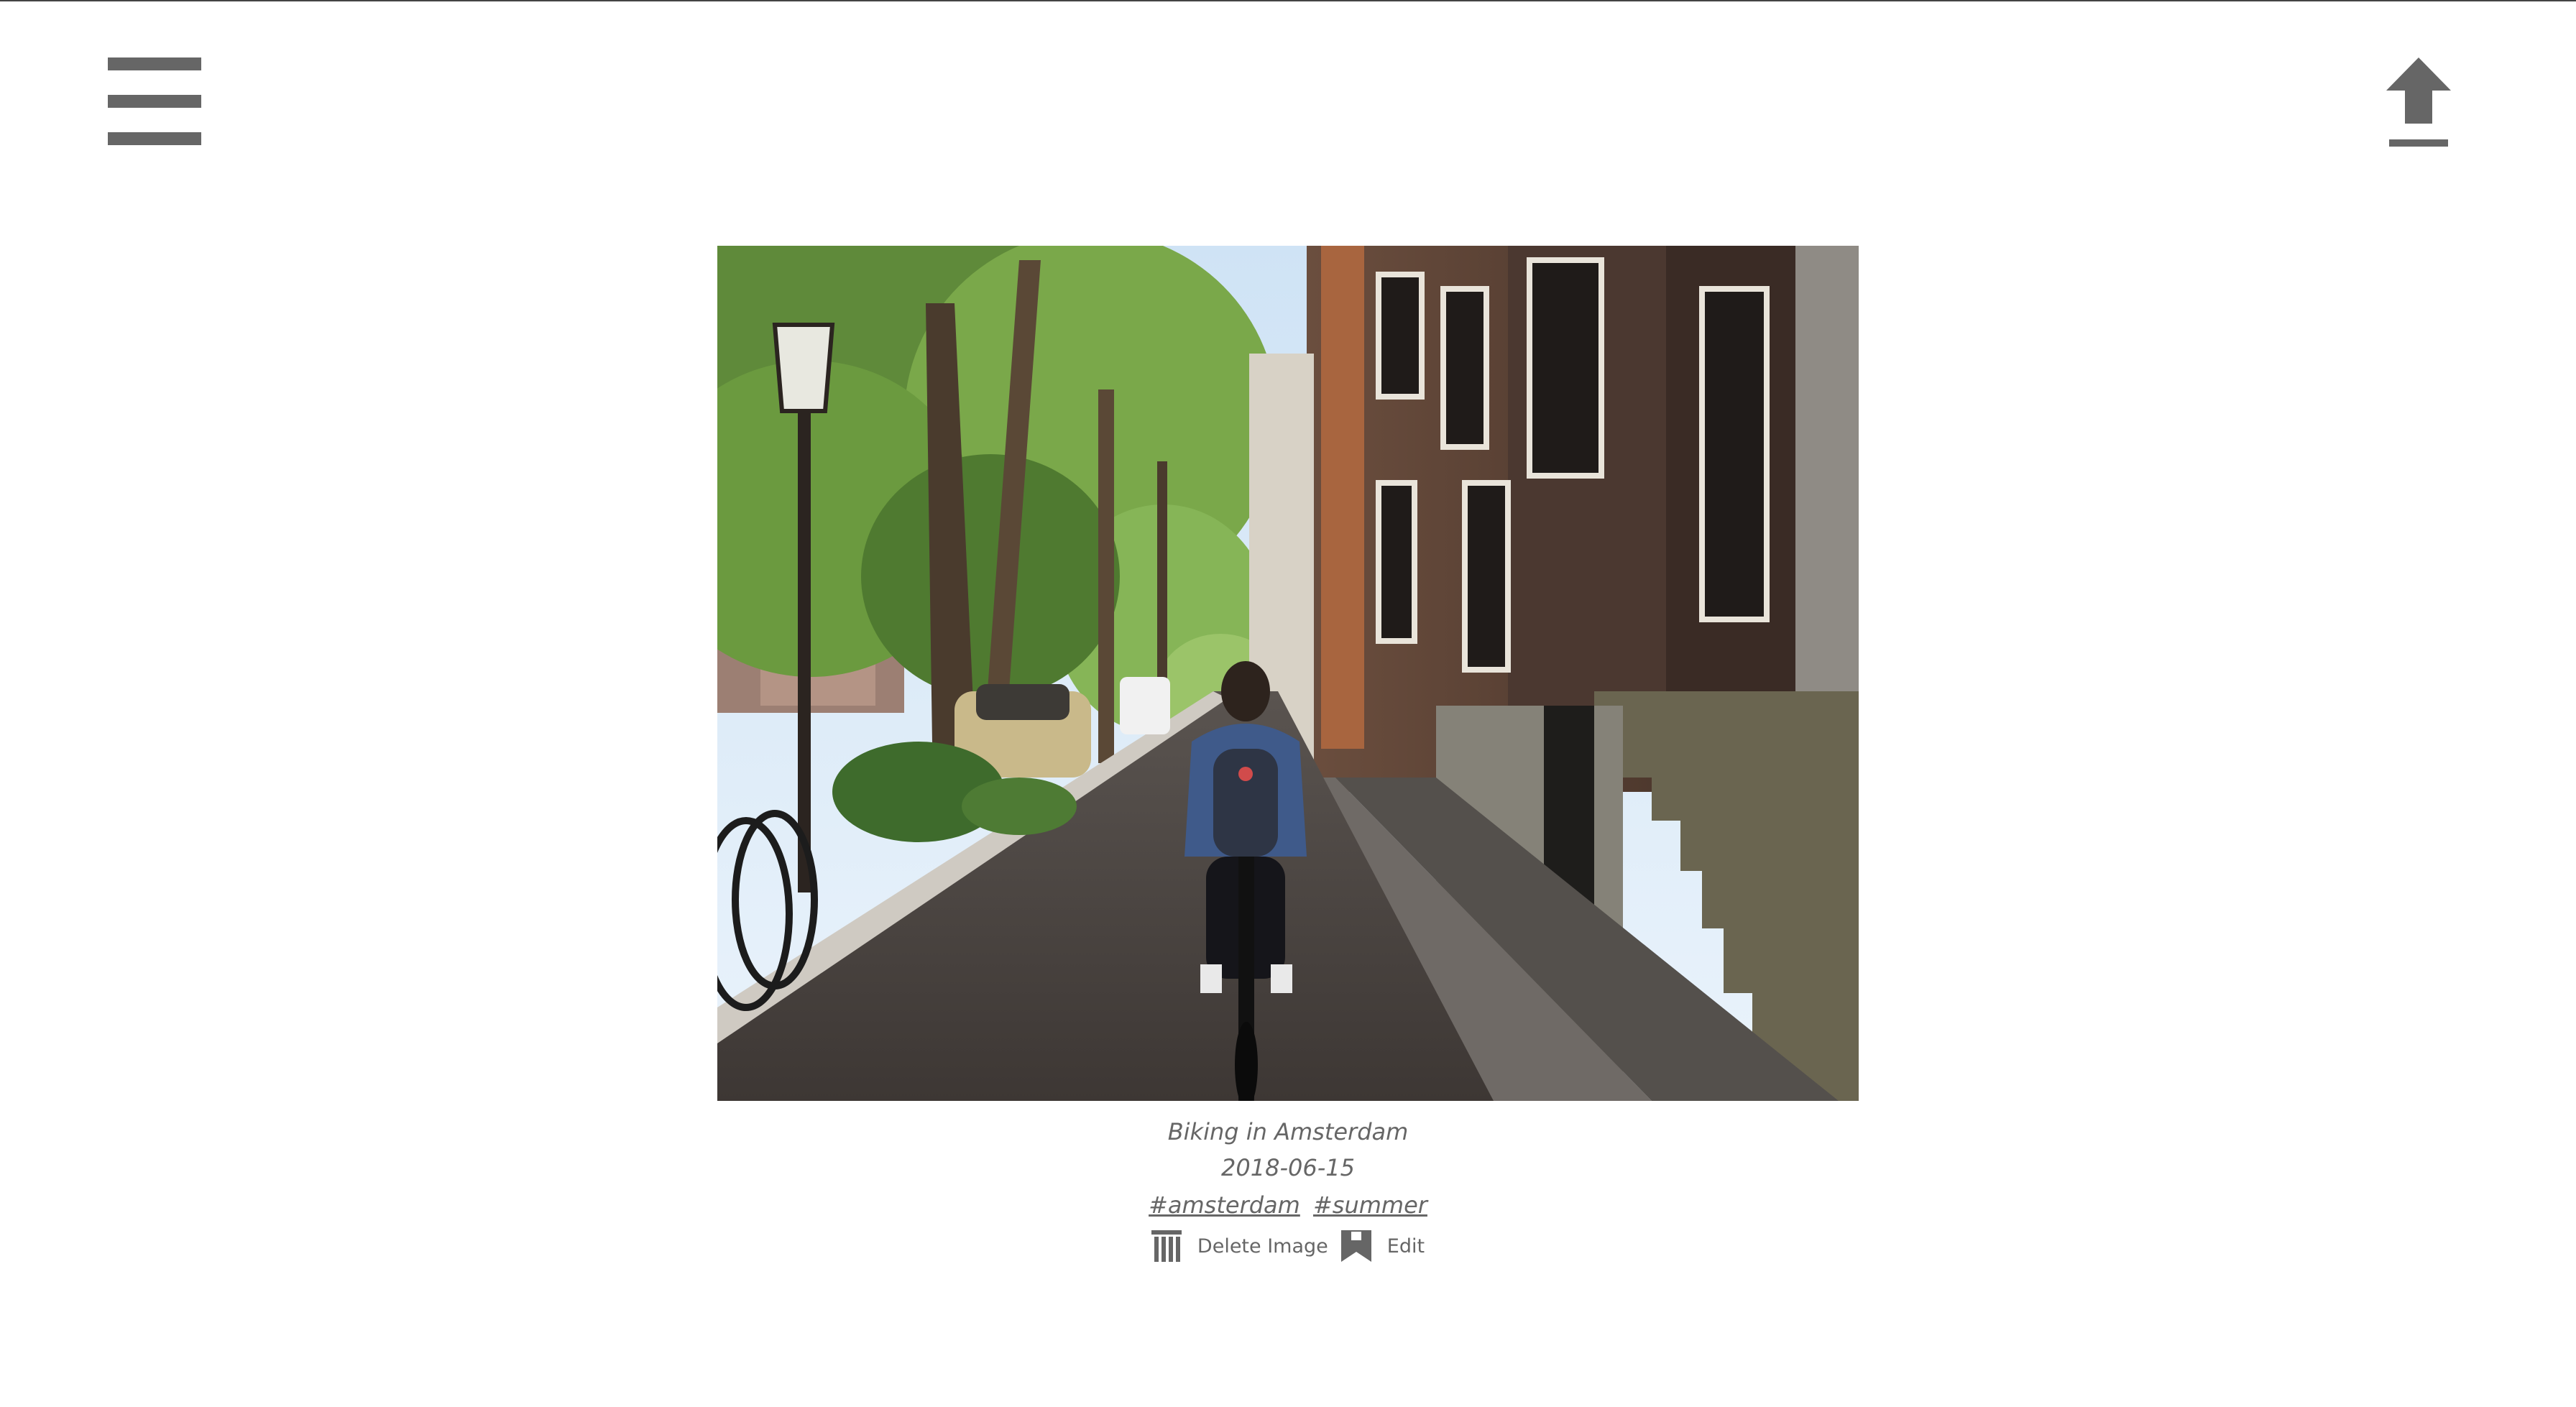  What do you see at coordinates (1288, 1167) in the screenshot?
I see `photo-date: 2018-06-15` at bounding box center [1288, 1167].